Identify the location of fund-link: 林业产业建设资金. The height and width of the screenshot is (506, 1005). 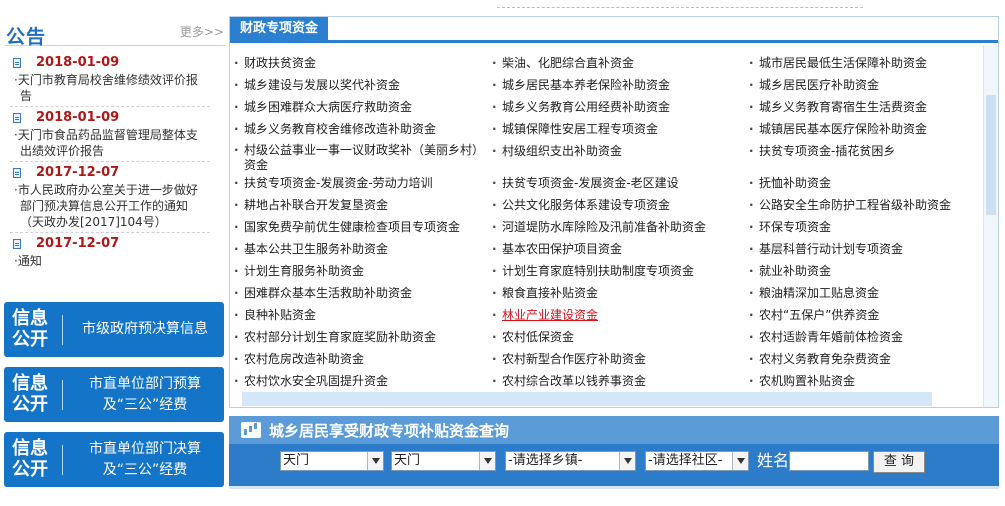
(616, 315).